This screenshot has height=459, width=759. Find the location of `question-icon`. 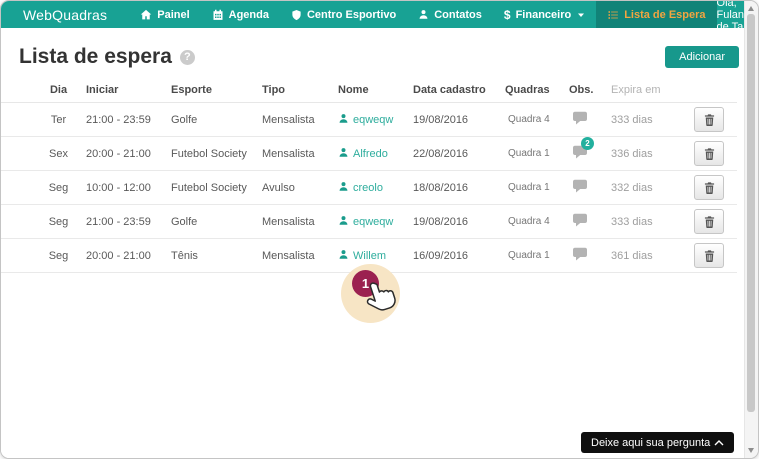

question-icon is located at coordinates (187, 57).